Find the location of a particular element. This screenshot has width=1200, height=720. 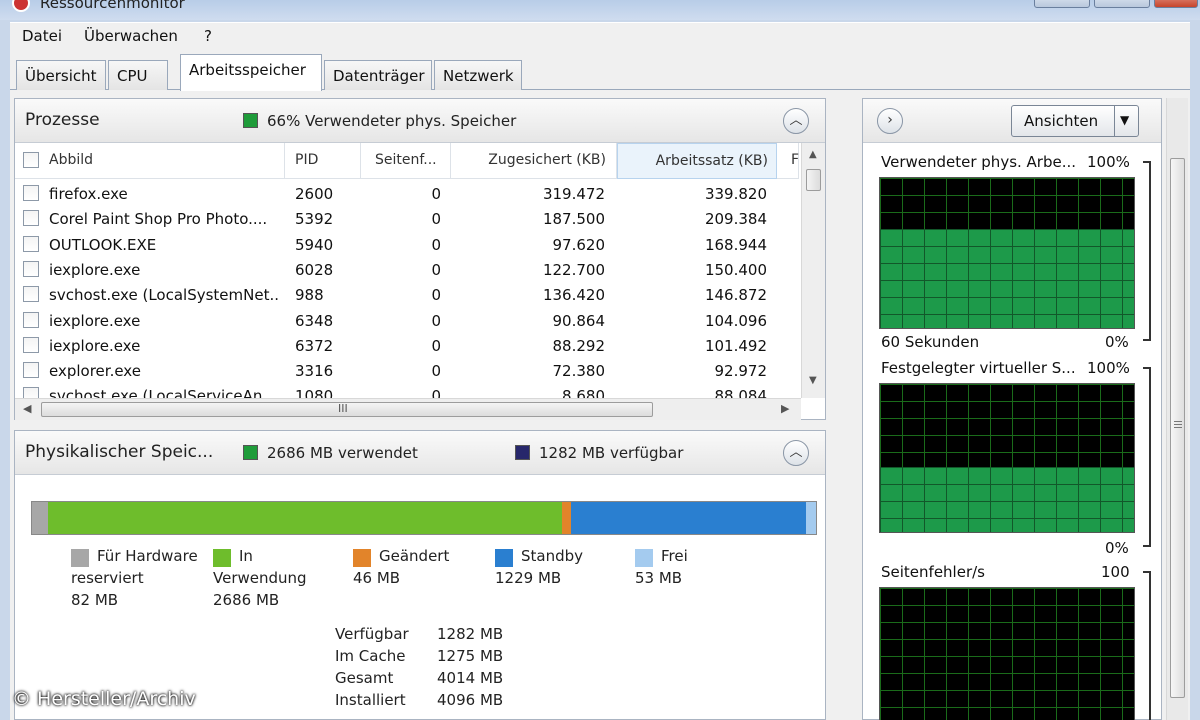

tab-arbeitsspeicher: Arbeitsspeicher is located at coordinates (251, 72).